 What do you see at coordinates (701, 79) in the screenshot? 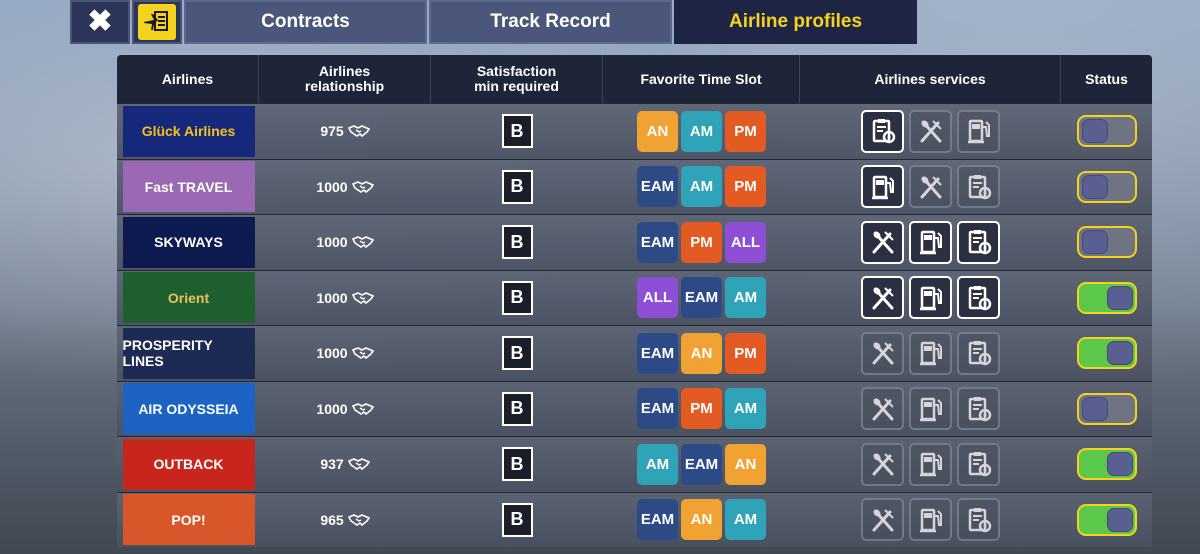
I see `header-time-slot: Favorite Time Slot` at bounding box center [701, 79].